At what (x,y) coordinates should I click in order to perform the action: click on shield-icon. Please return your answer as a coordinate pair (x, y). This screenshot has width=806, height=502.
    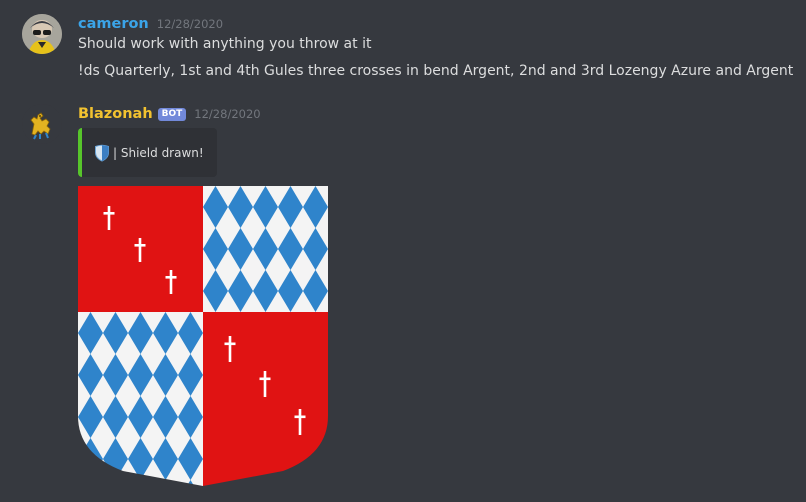
    Looking at the image, I should click on (102, 153).